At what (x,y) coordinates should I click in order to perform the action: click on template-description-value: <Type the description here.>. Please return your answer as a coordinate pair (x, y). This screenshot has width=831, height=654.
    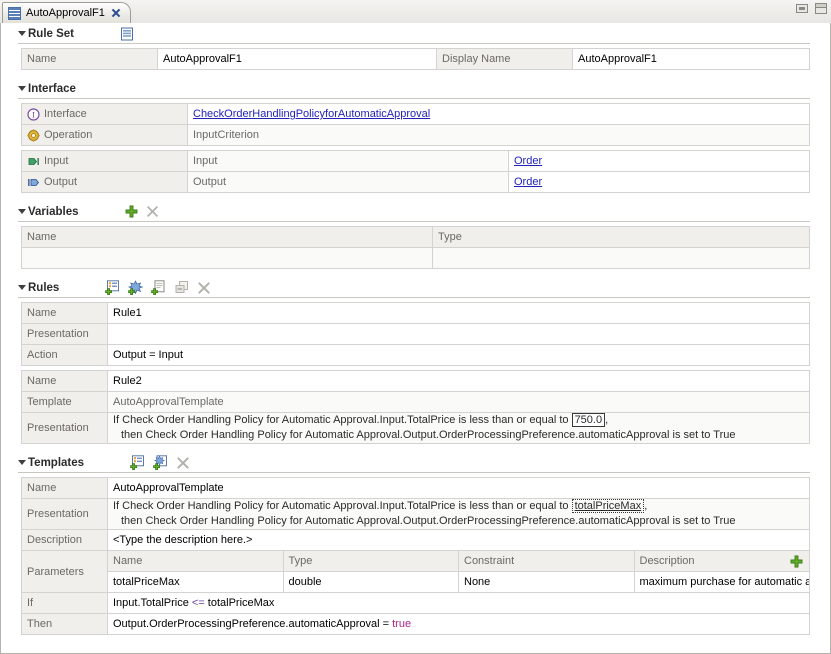
    Looking at the image, I should click on (458, 540).